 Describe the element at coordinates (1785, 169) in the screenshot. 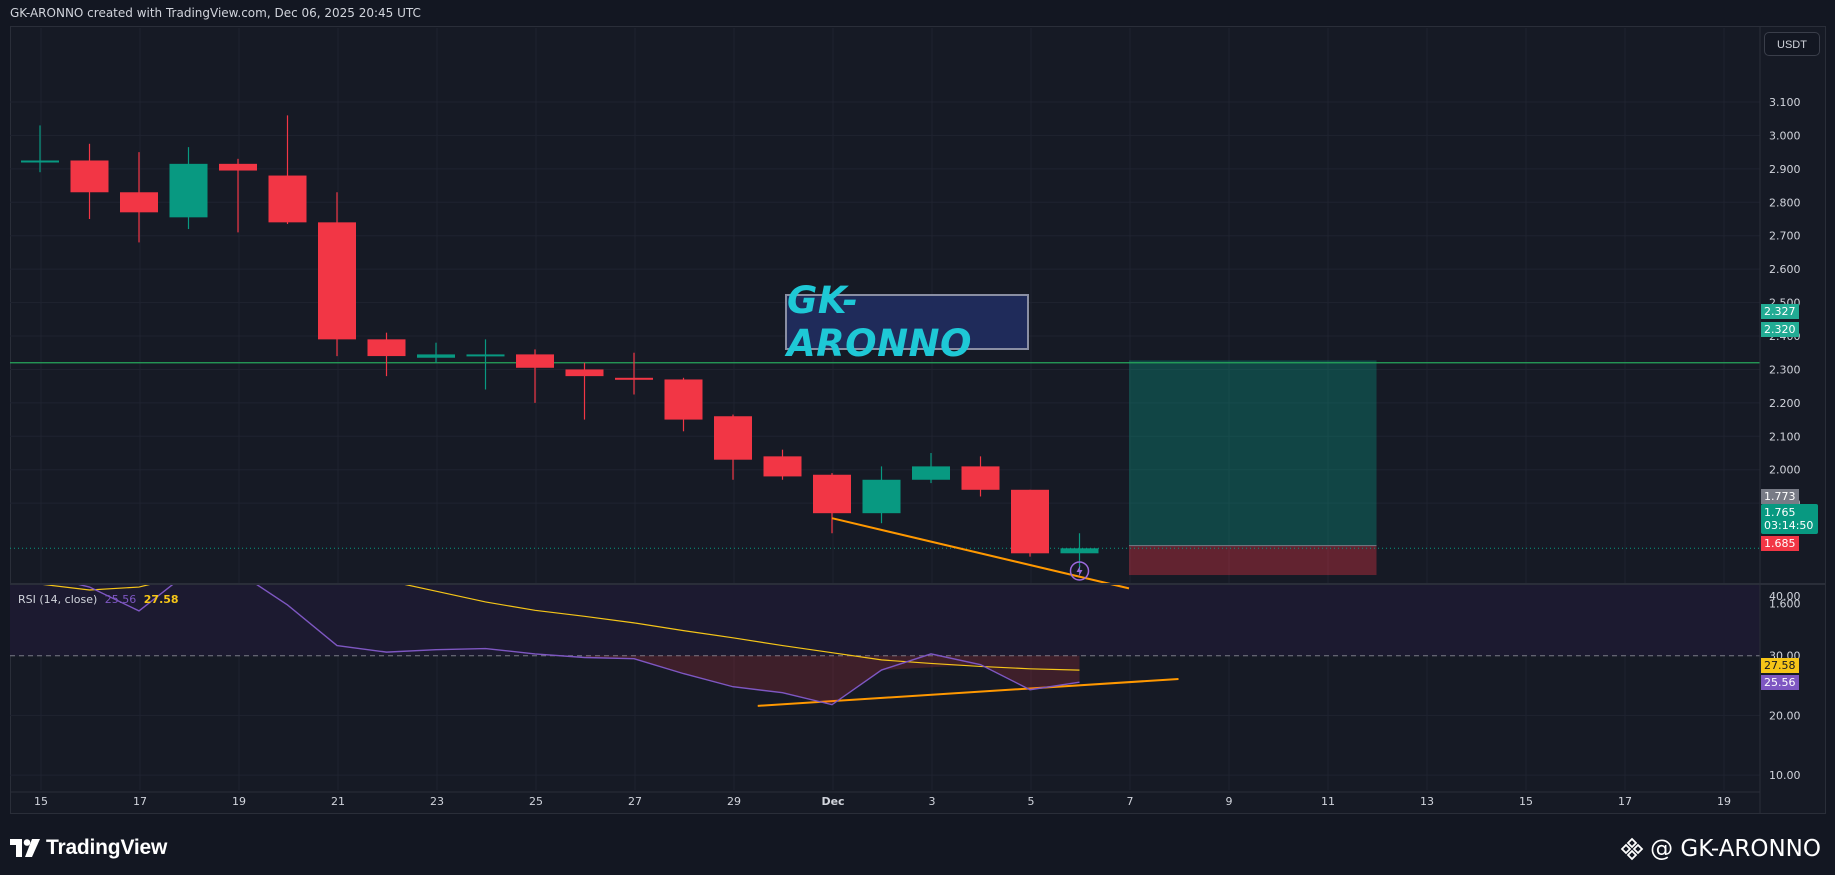

I see `price-tick-label: 2.900` at that location.